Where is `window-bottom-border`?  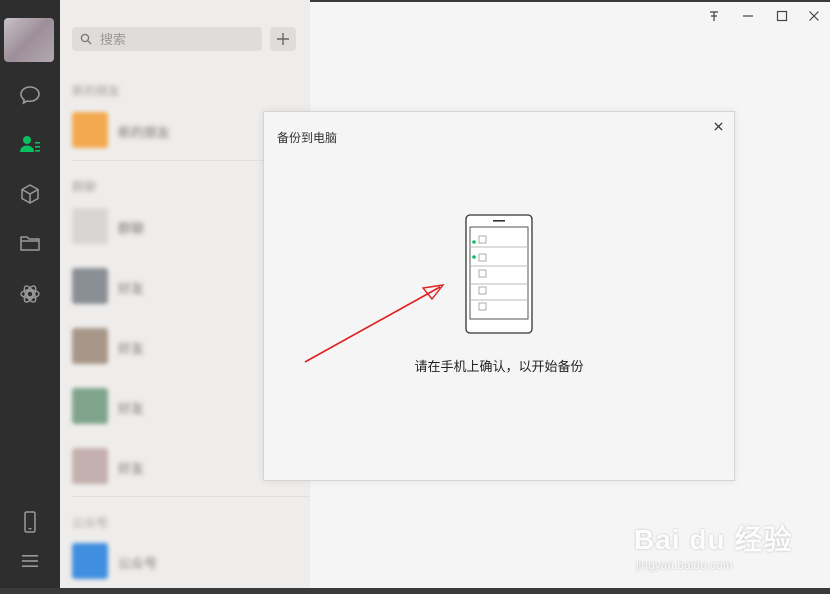
window-bottom-border is located at coordinates (415, 591).